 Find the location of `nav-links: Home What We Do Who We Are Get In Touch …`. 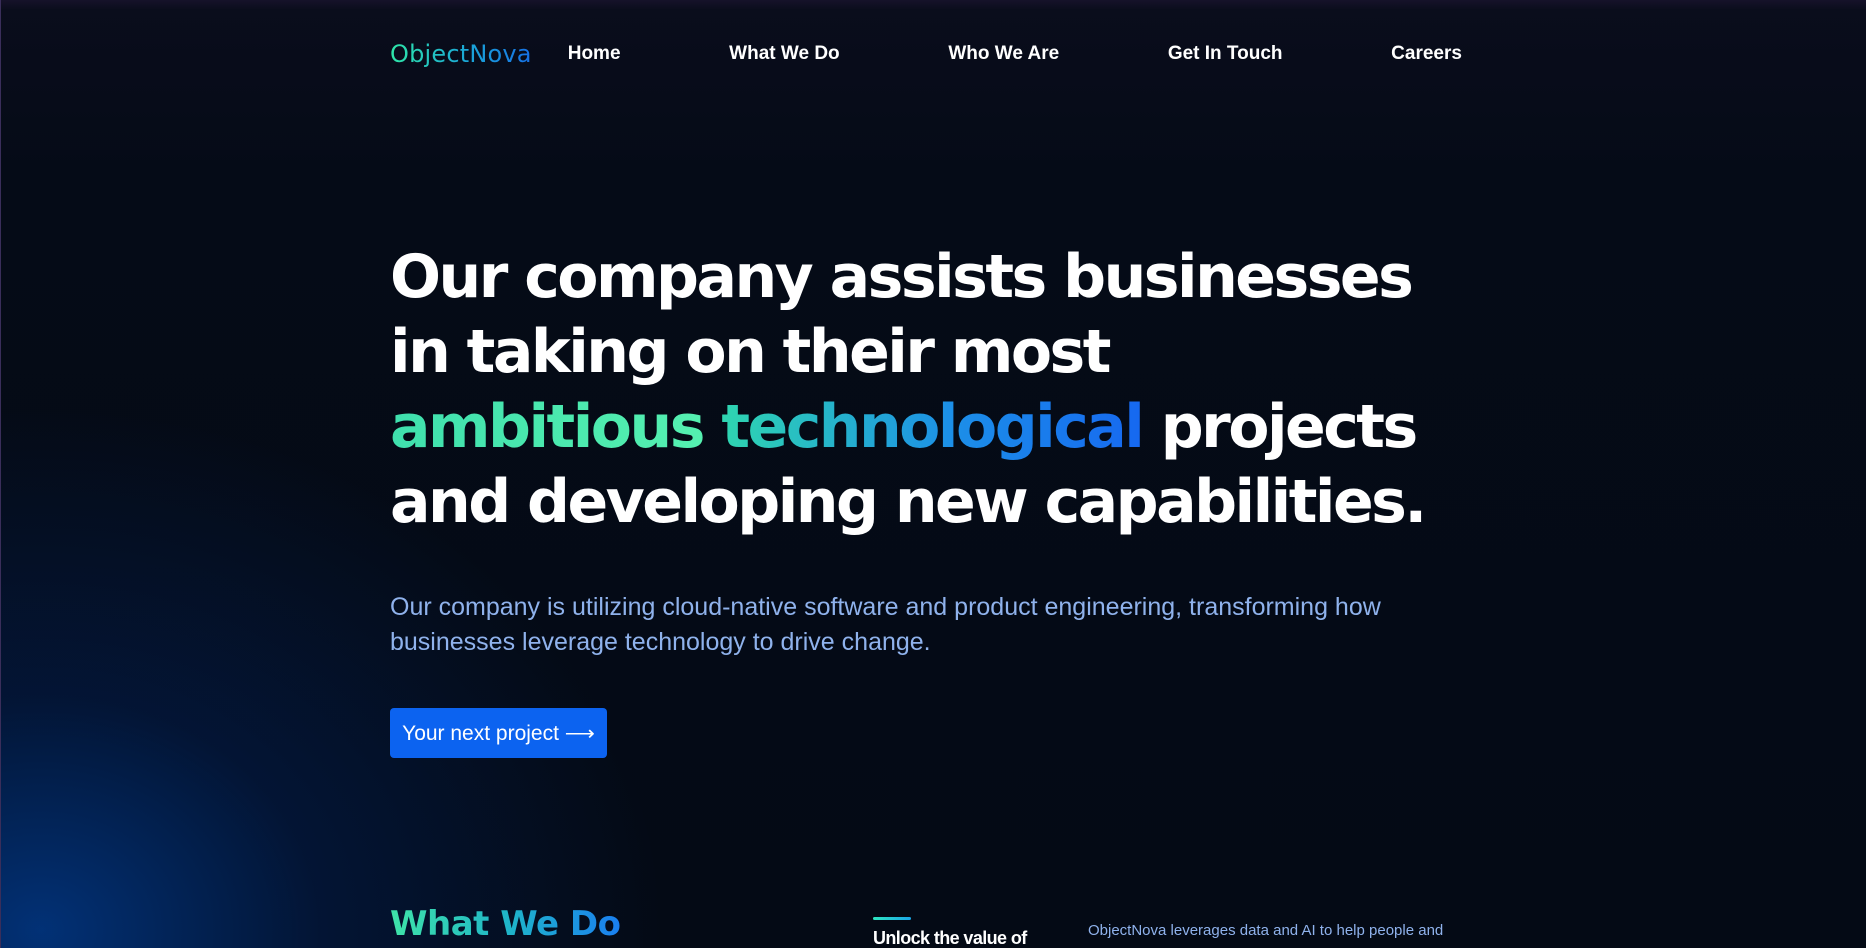

nav-links: Home What We Do Who We Are Get In Touch … is located at coordinates (1015, 54).